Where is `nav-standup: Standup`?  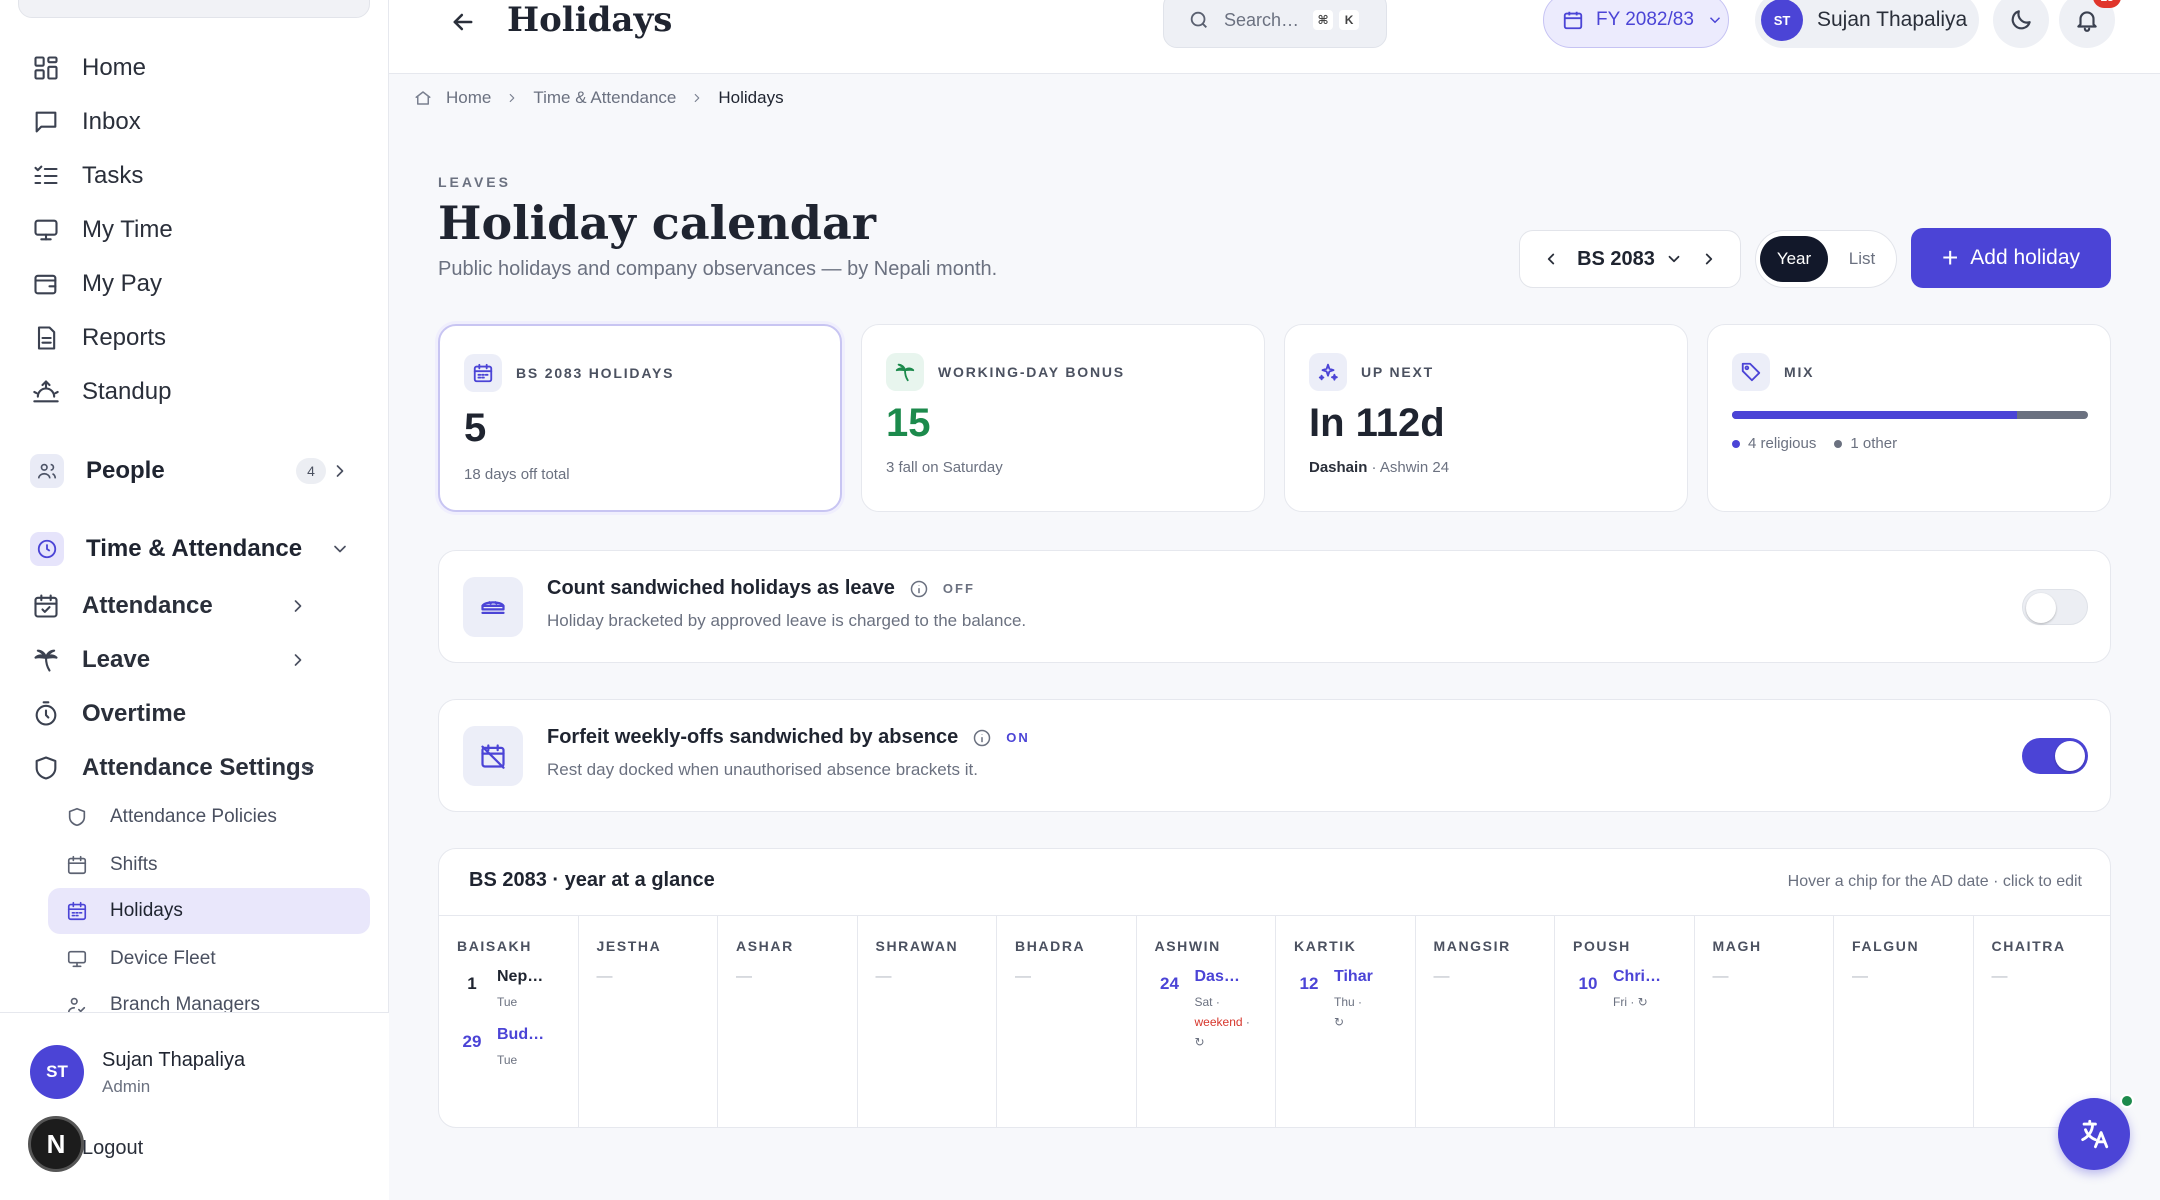 nav-standup: Standup is located at coordinates (101, 392).